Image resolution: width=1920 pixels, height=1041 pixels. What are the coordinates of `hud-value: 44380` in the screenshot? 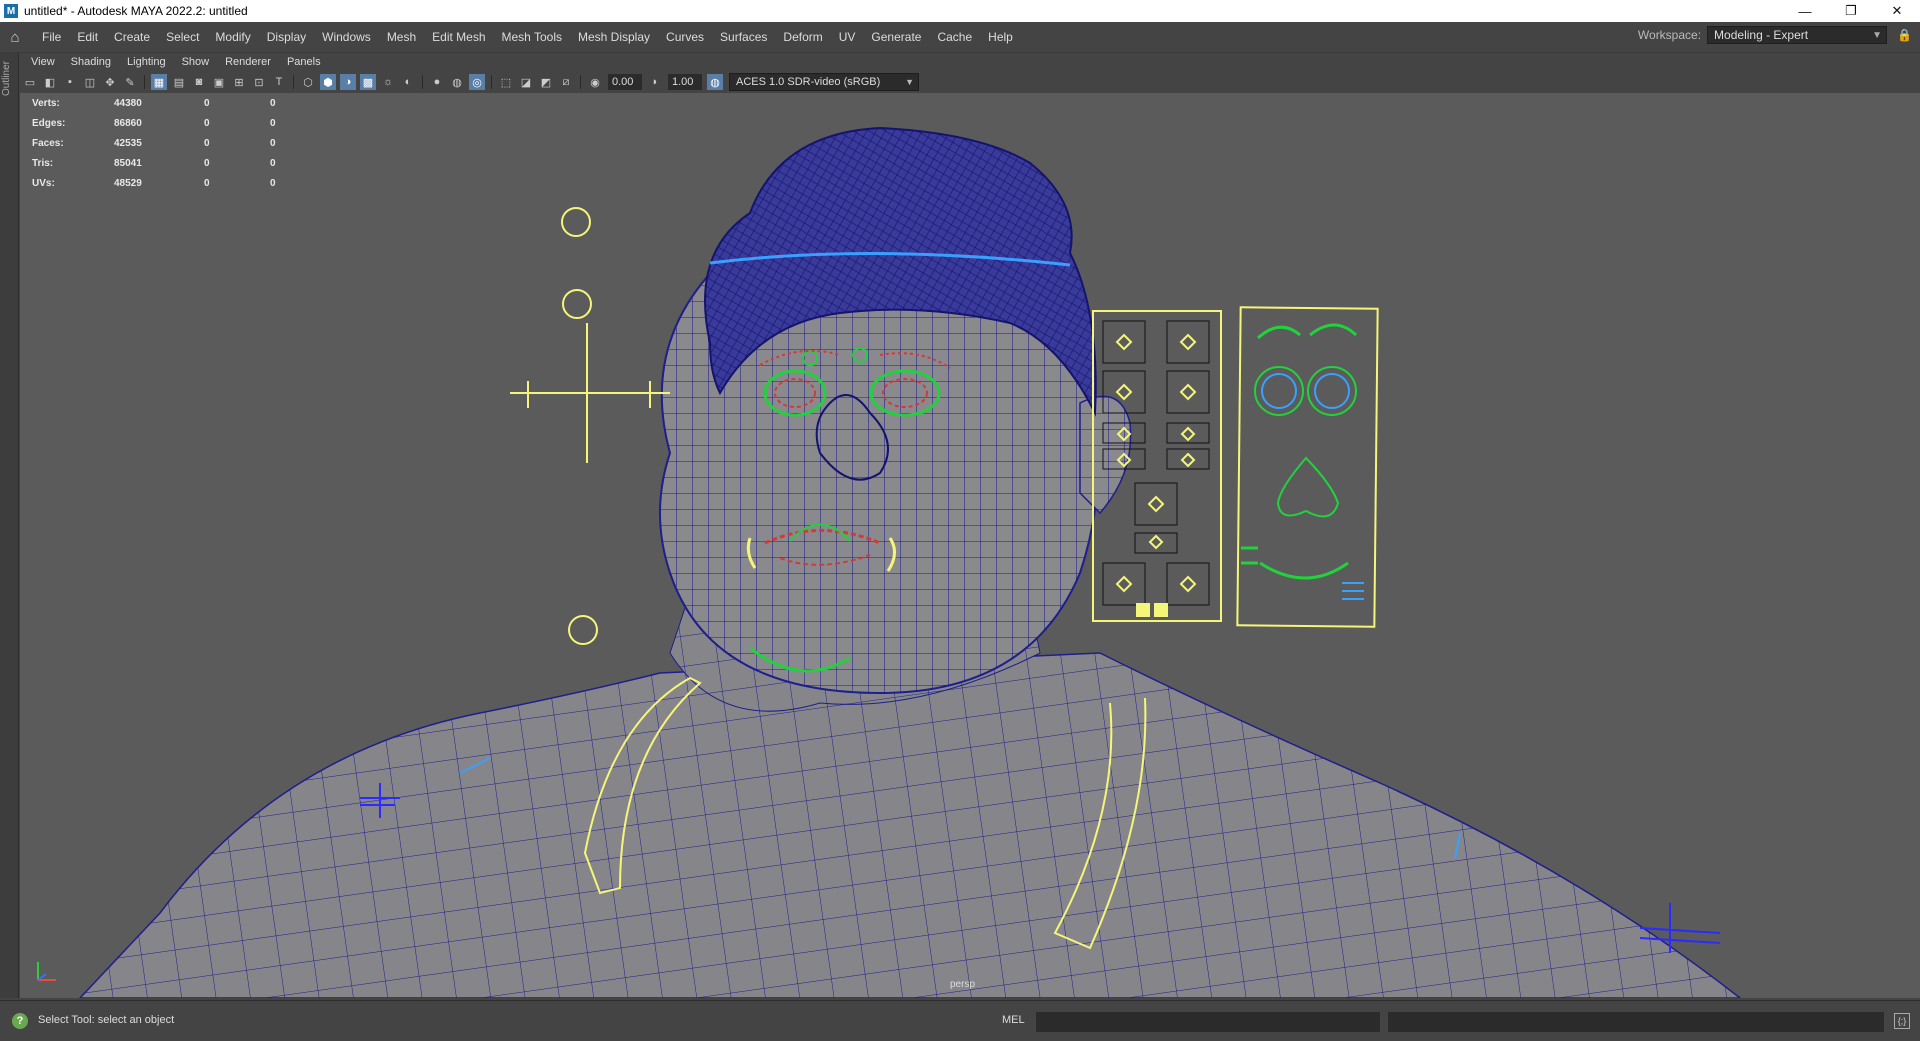 It's located at (128, 103).